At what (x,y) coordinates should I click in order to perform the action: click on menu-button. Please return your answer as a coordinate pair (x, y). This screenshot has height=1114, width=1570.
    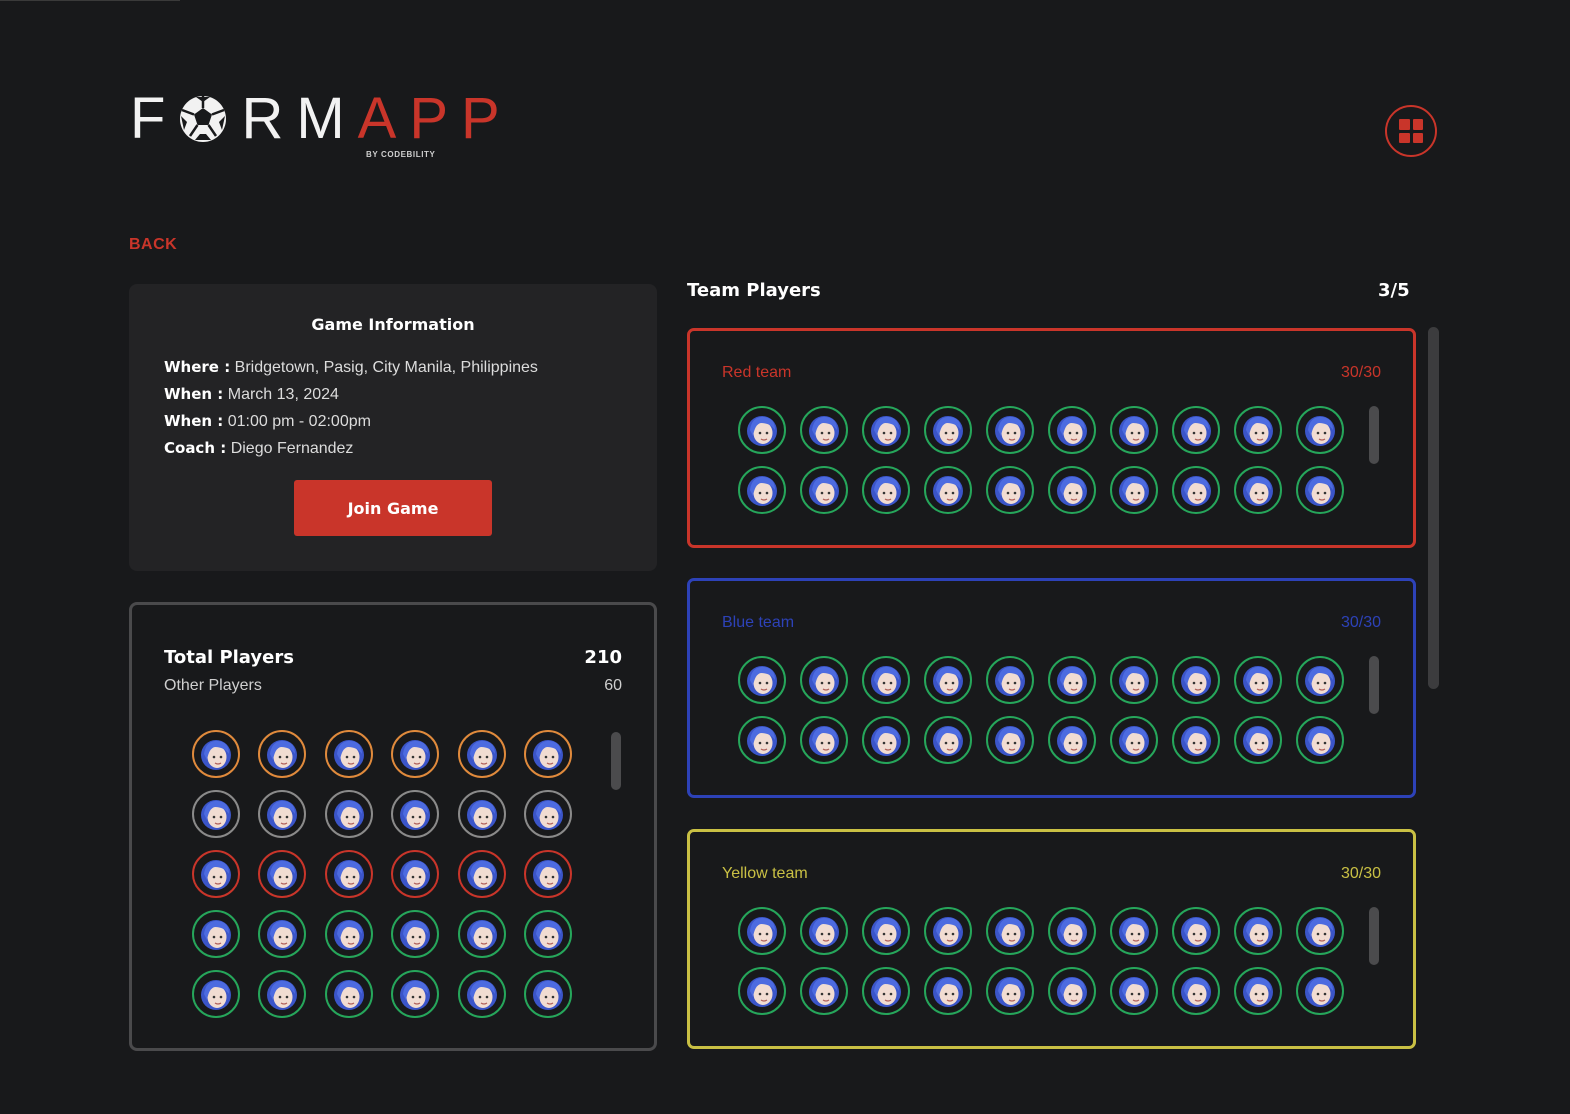
    Looking at the image, I should click on (1411, 131).